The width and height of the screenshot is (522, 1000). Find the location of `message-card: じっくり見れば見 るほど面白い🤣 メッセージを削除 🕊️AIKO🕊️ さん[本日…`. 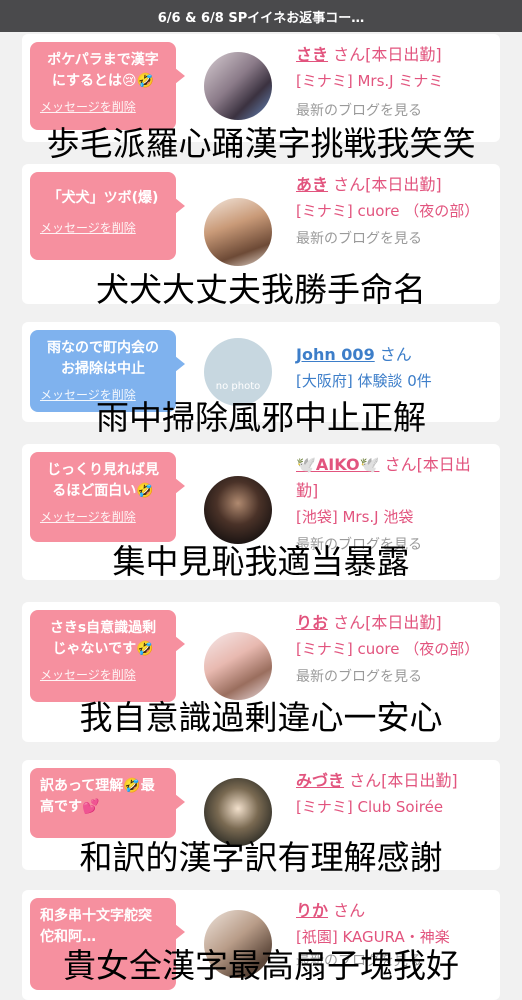

message-card: じっくり見れば見 るほど面白い🤣 メッセージを削除 🕊️AIKO🕊️ さん[本日… is located at coordinates (261, 512).